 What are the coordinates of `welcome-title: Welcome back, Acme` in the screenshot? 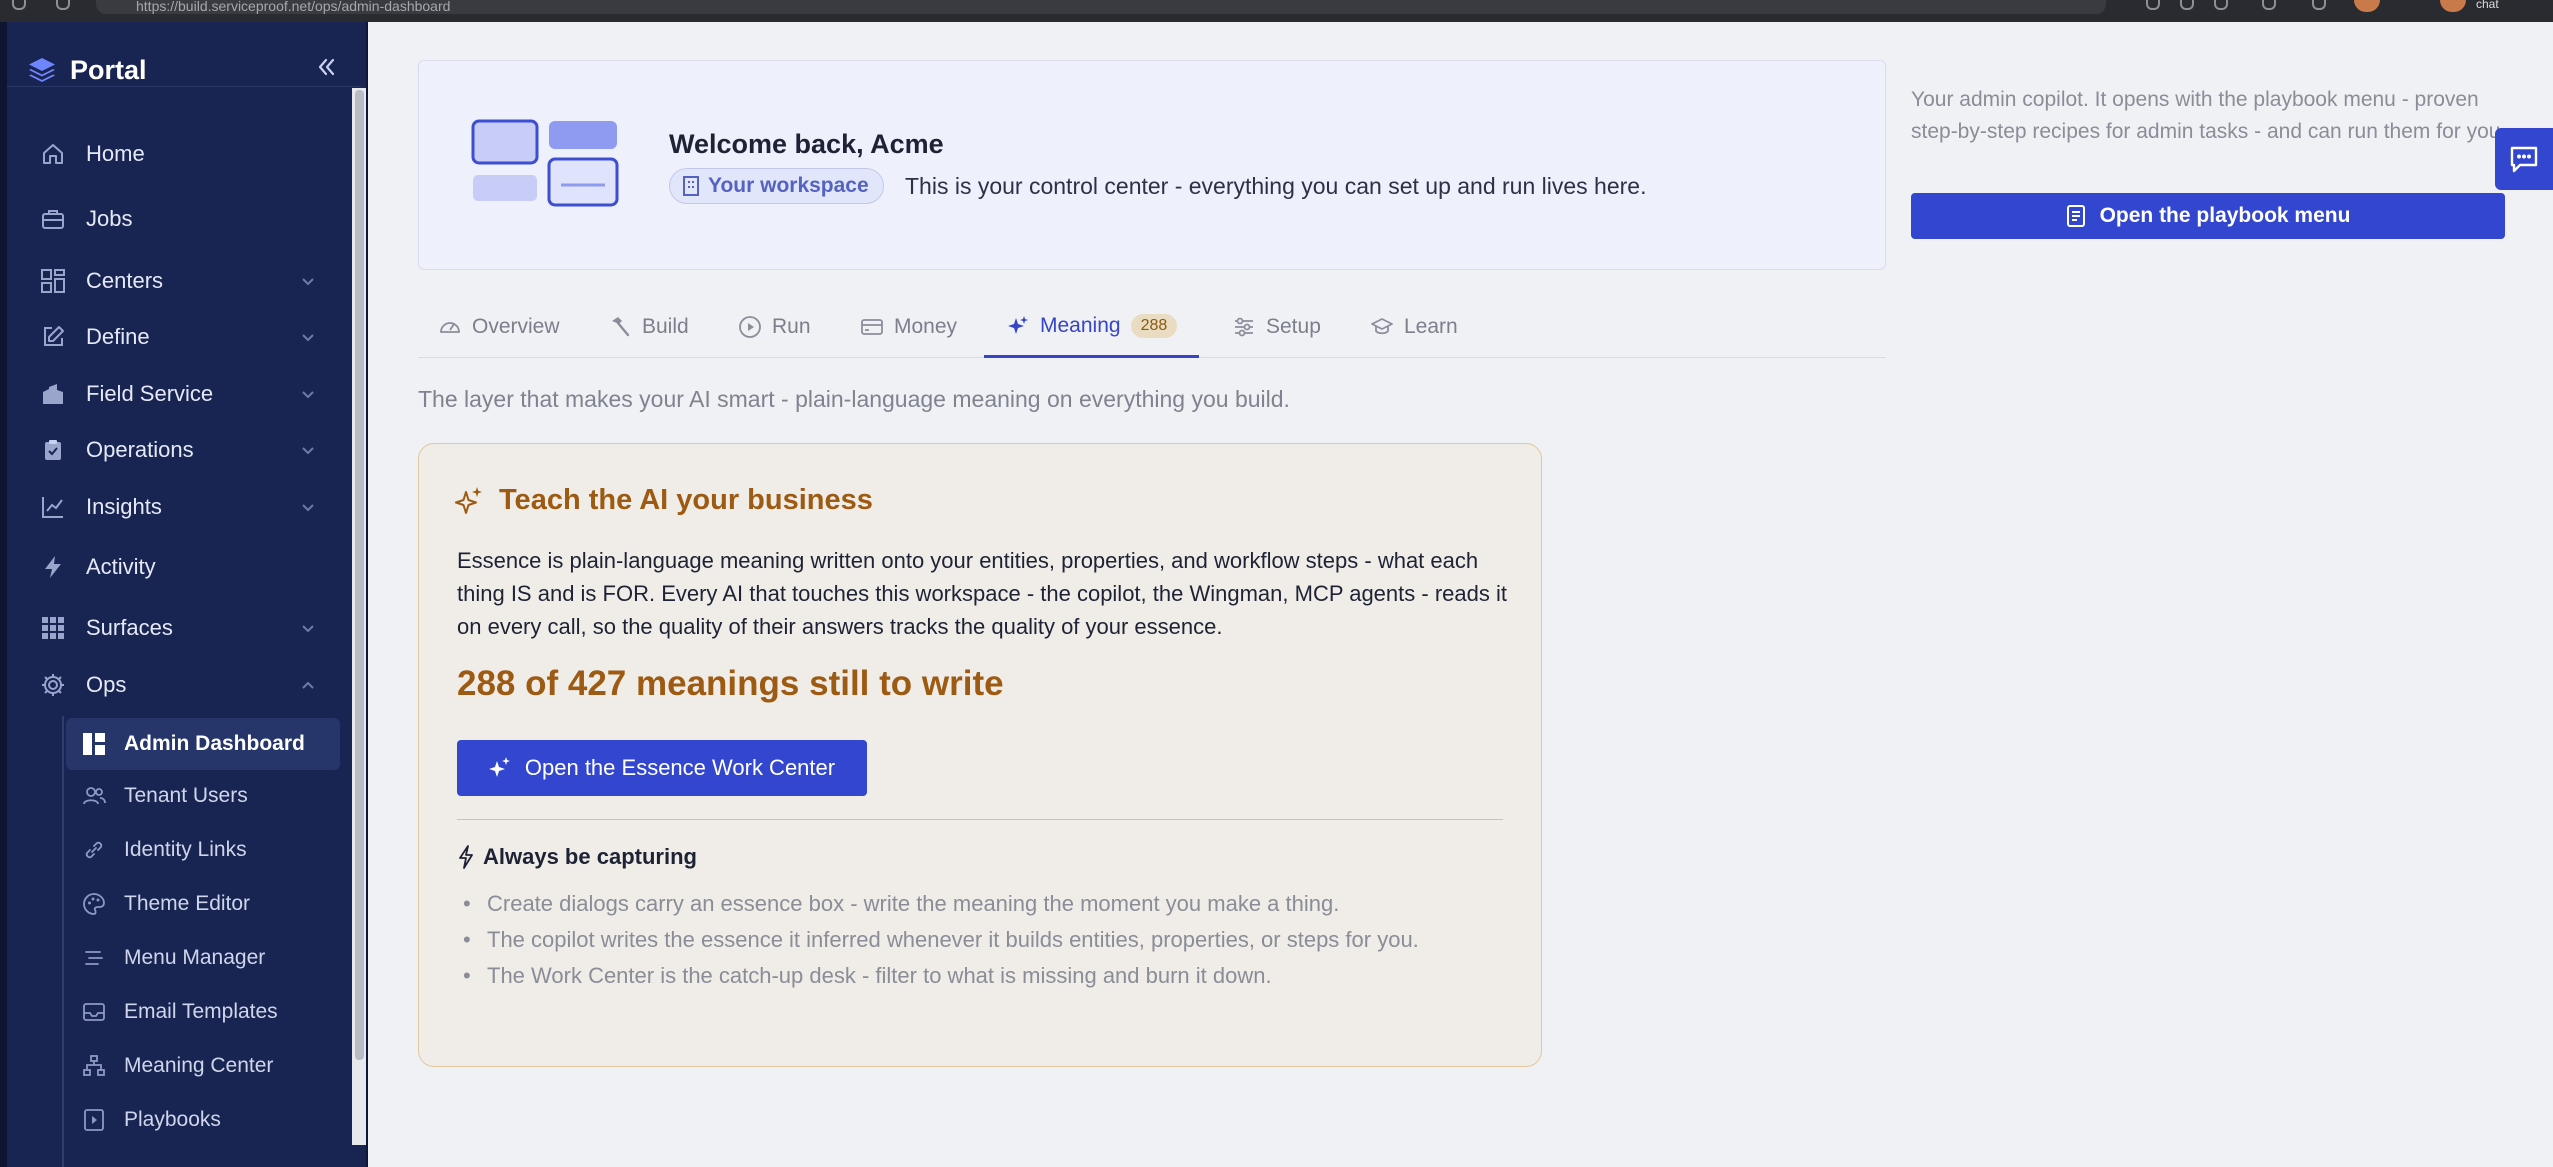 It's located at (806, 144).